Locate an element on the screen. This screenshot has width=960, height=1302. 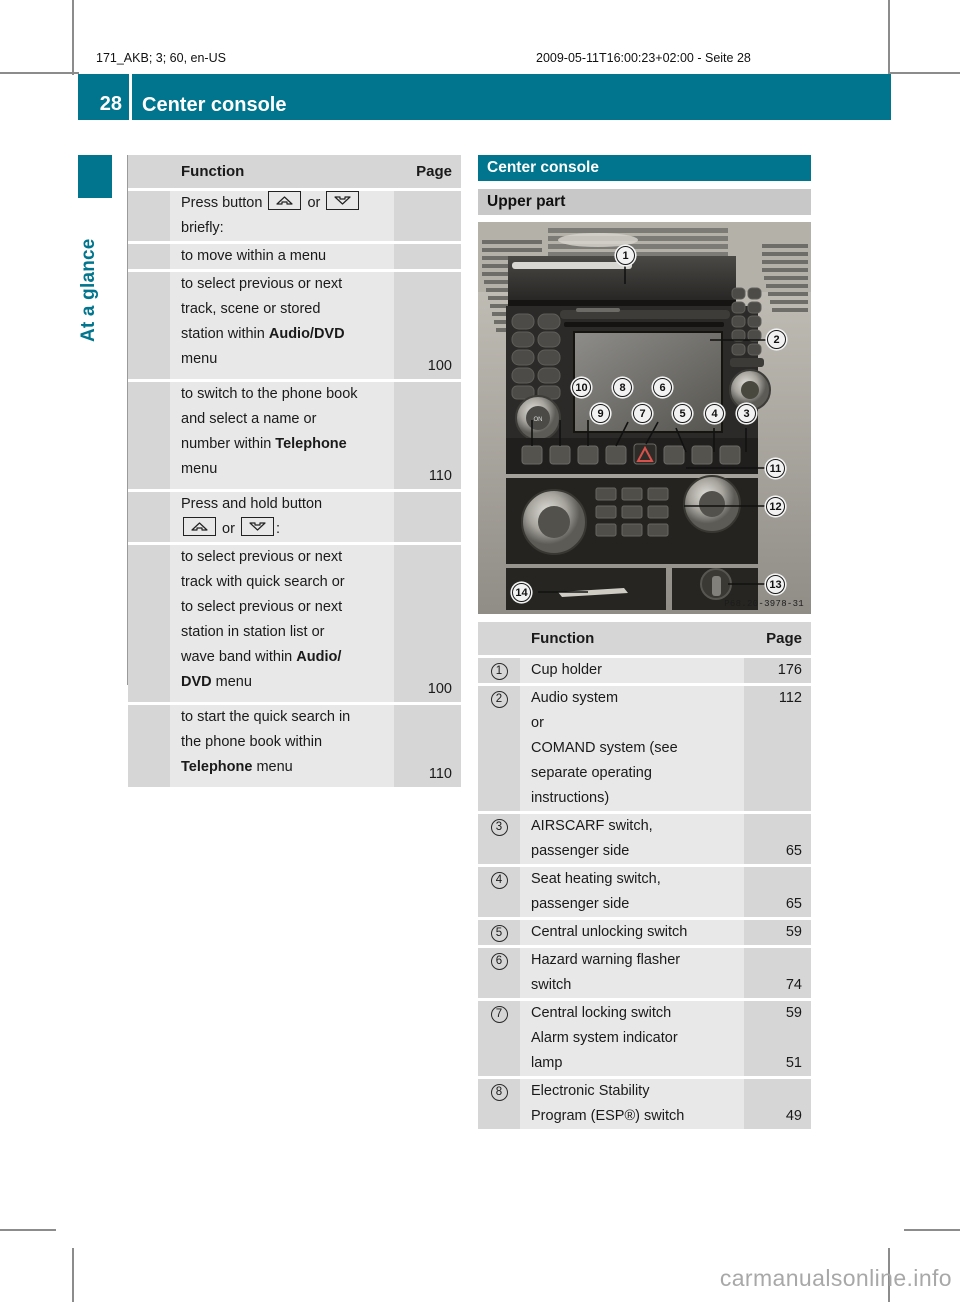
row-line: wave band within Audio/ is located at coordinates (284, 657).